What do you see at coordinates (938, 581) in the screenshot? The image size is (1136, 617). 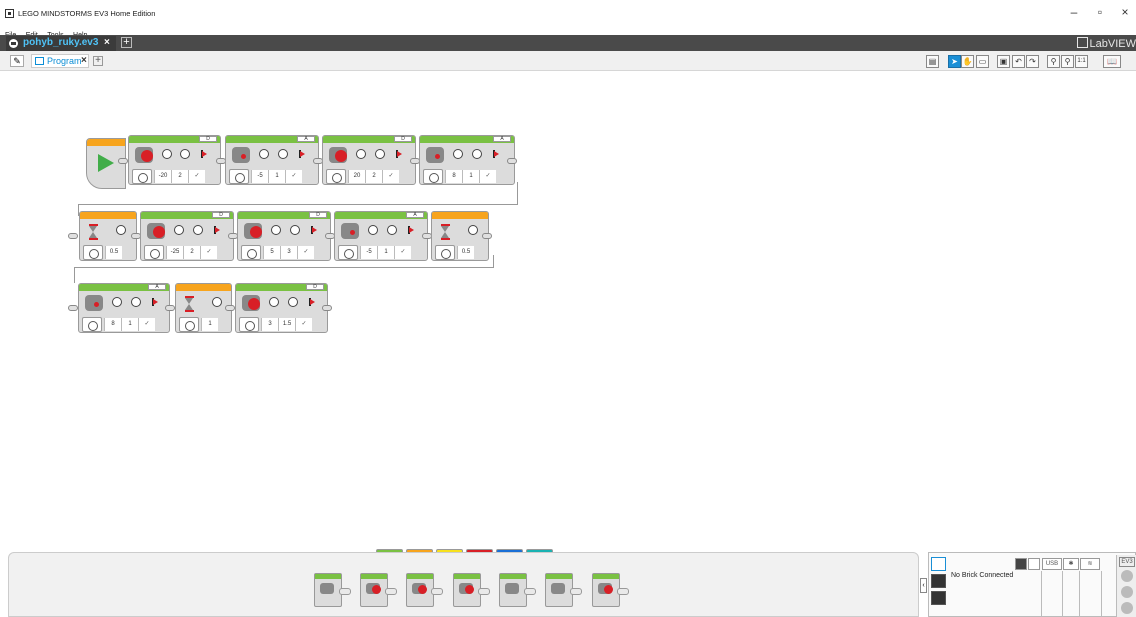 I see `port-view-icon` at bounding box center [938, 581].